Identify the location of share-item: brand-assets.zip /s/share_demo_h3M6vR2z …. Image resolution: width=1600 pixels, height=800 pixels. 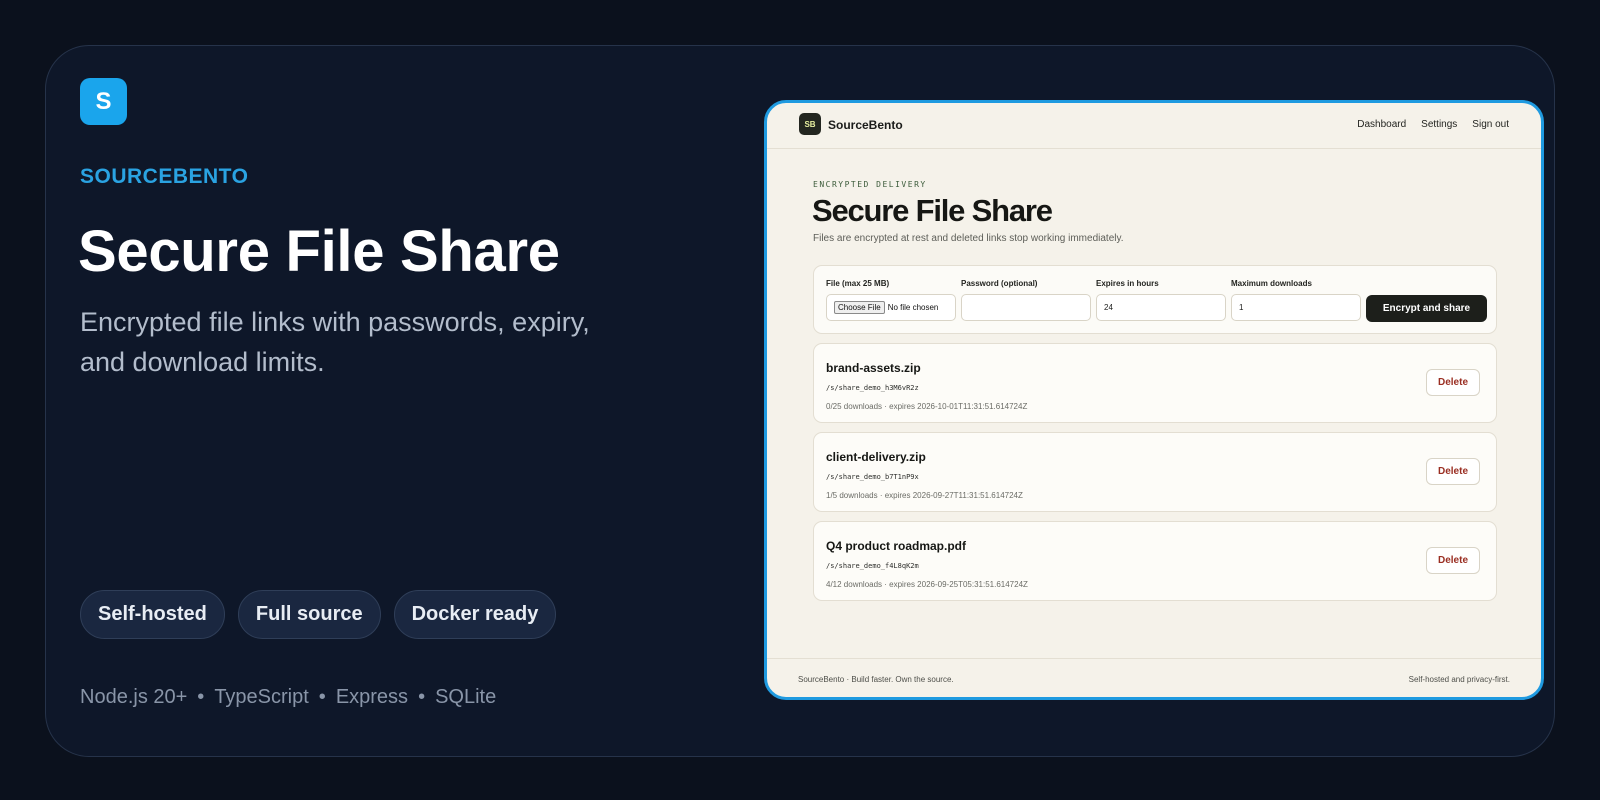
(1155, 383).